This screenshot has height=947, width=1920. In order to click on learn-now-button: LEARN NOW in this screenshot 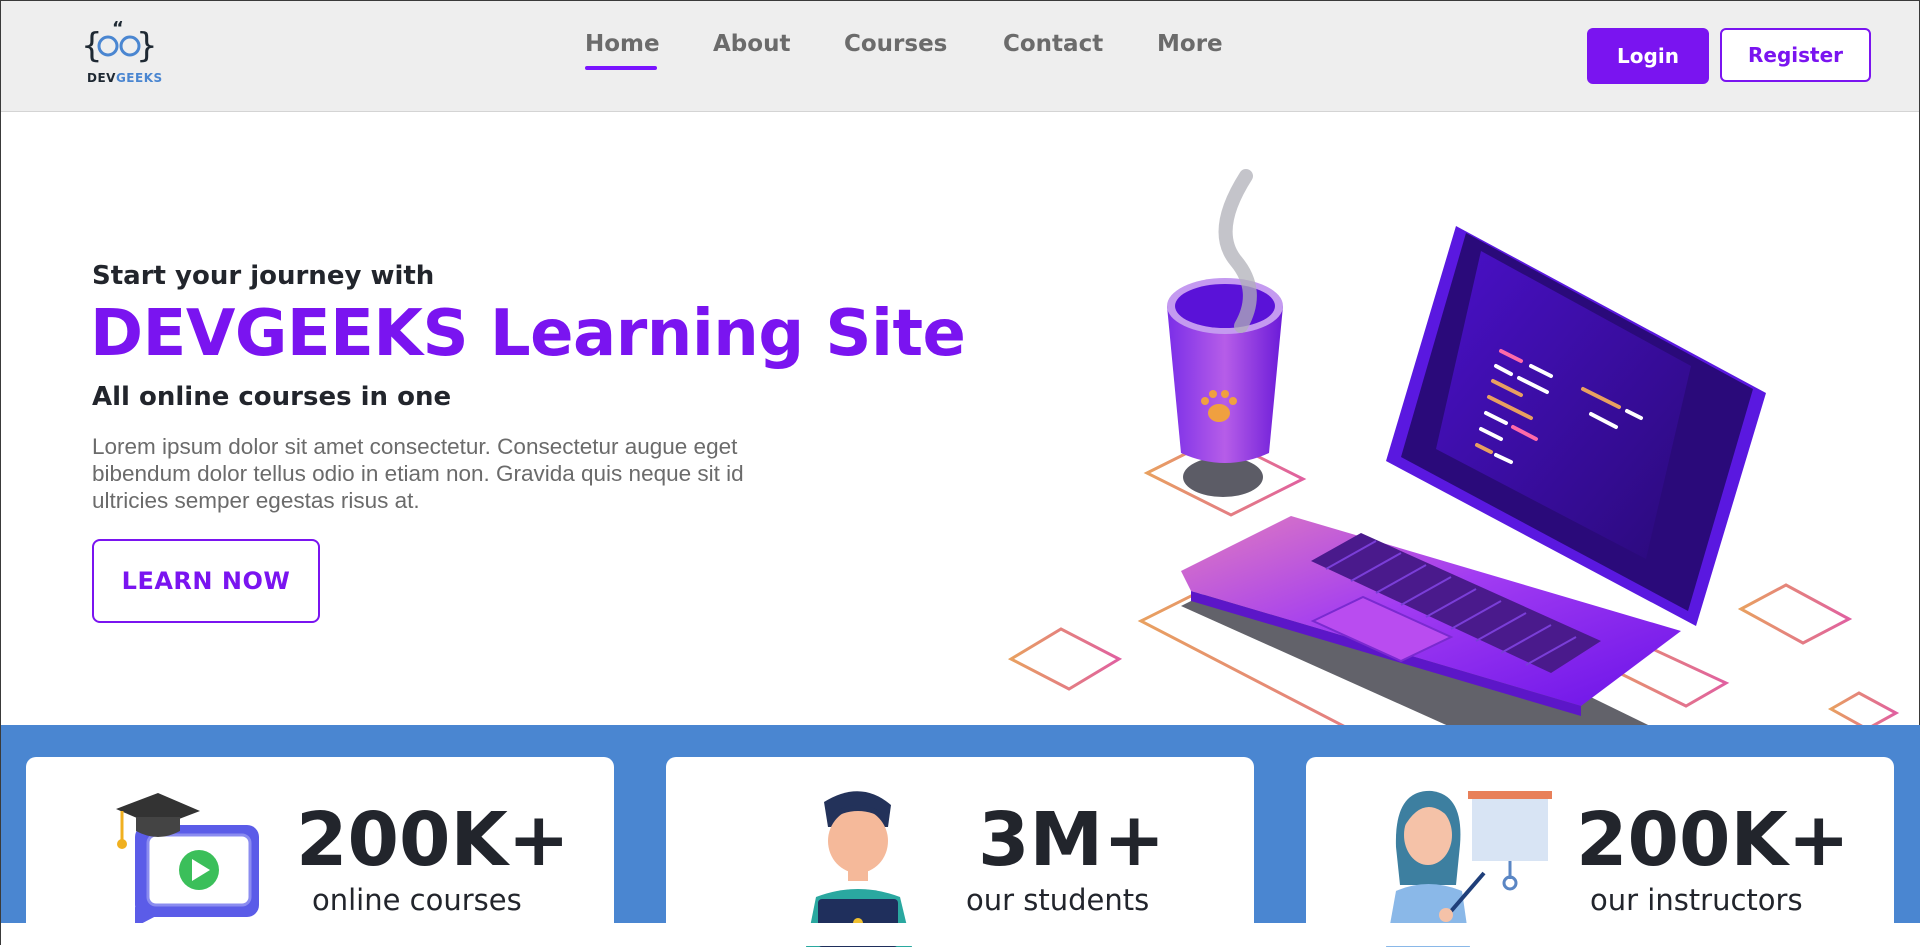, I will do `click(206, 581)`.